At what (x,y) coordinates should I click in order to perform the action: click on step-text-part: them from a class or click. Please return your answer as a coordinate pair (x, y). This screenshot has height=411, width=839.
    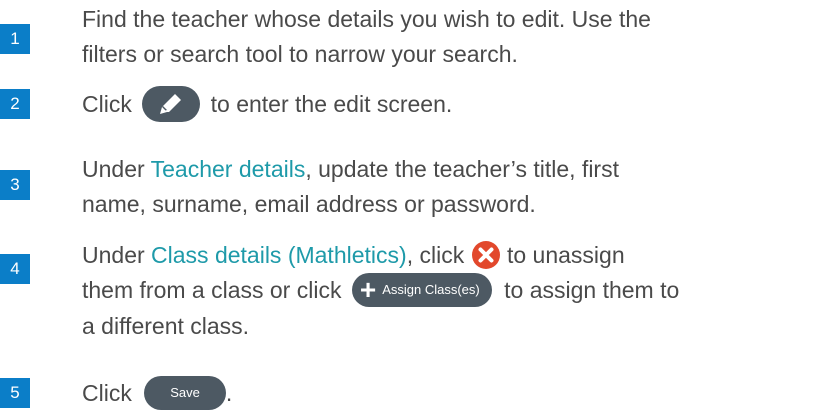
    Looking at the image, I should click on (212, 290).